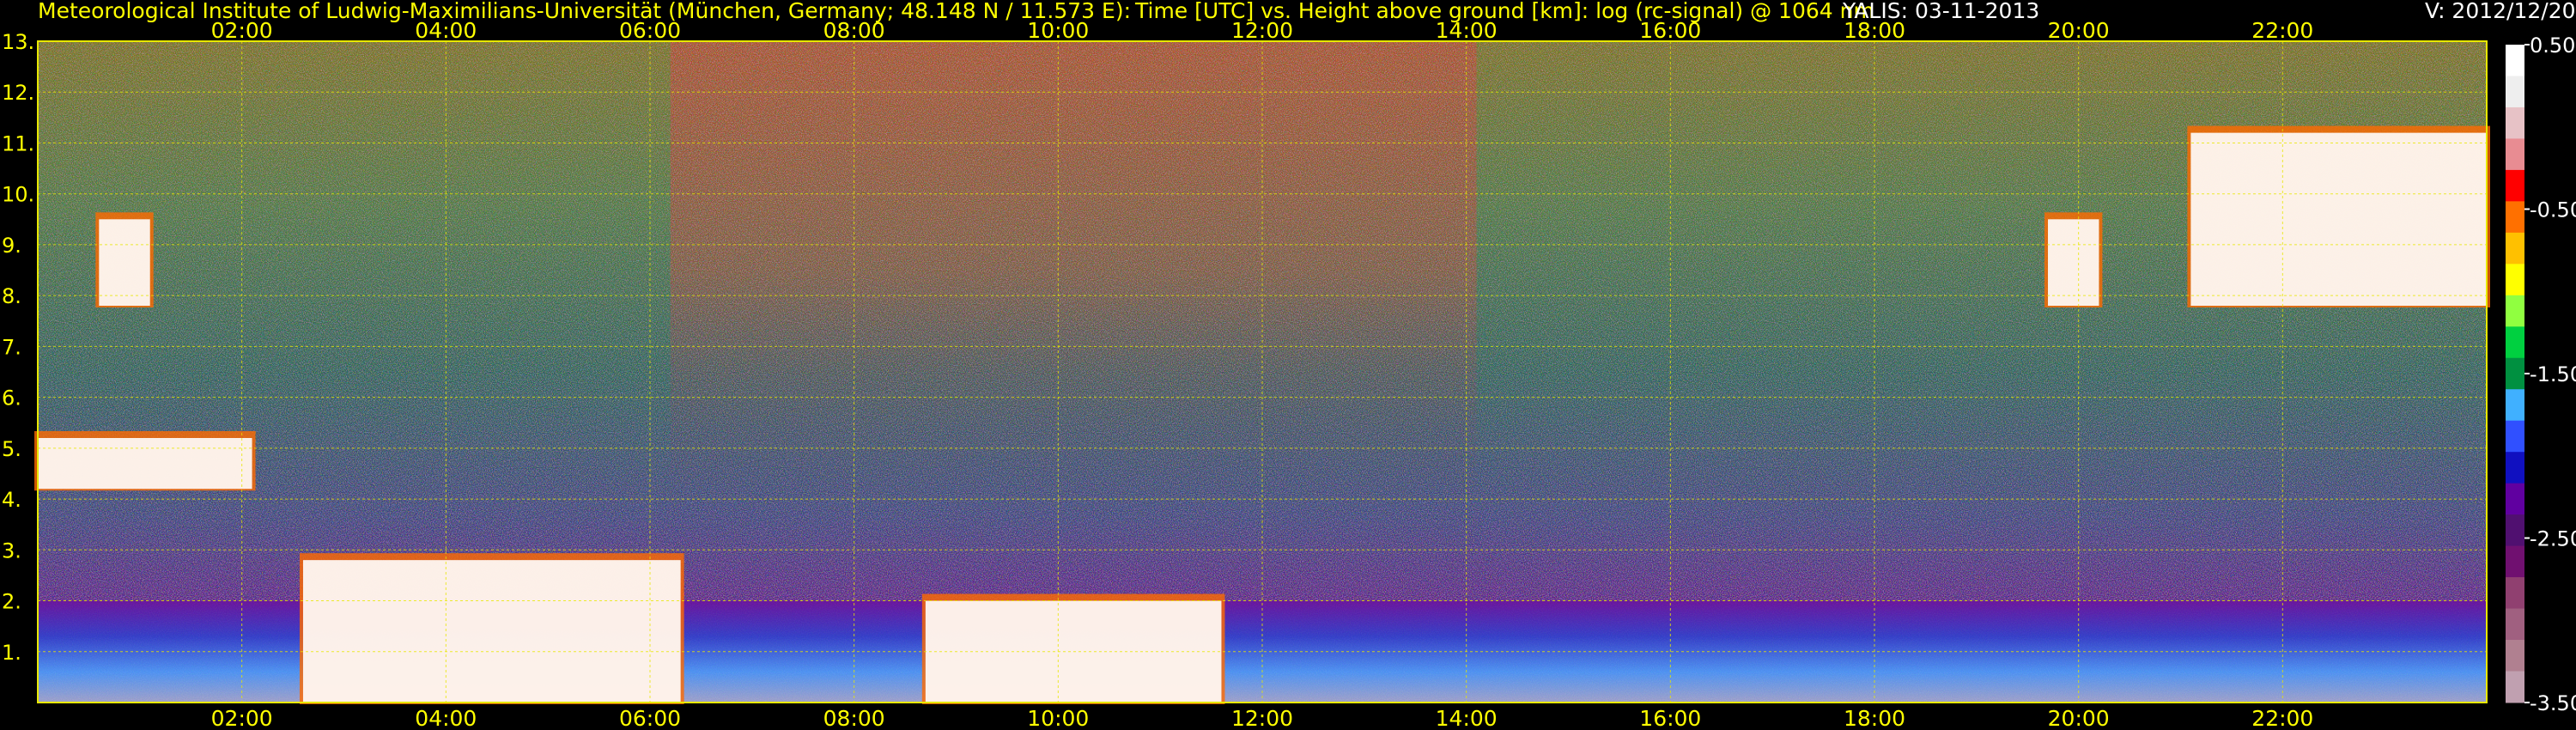 The height and width of the screenshot is (730, 2576). I want to click on x-tick-label-top: 16:00, so click(1670, 30).